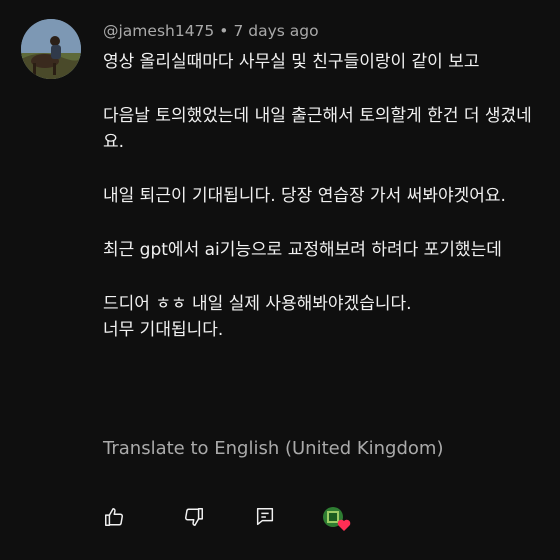  I want to click on comment-paragraph: 드디어 ㅎㅎ 내일 실제 사용해봐야겠습니다. 너무 기대됩니다., so click(257, 317).